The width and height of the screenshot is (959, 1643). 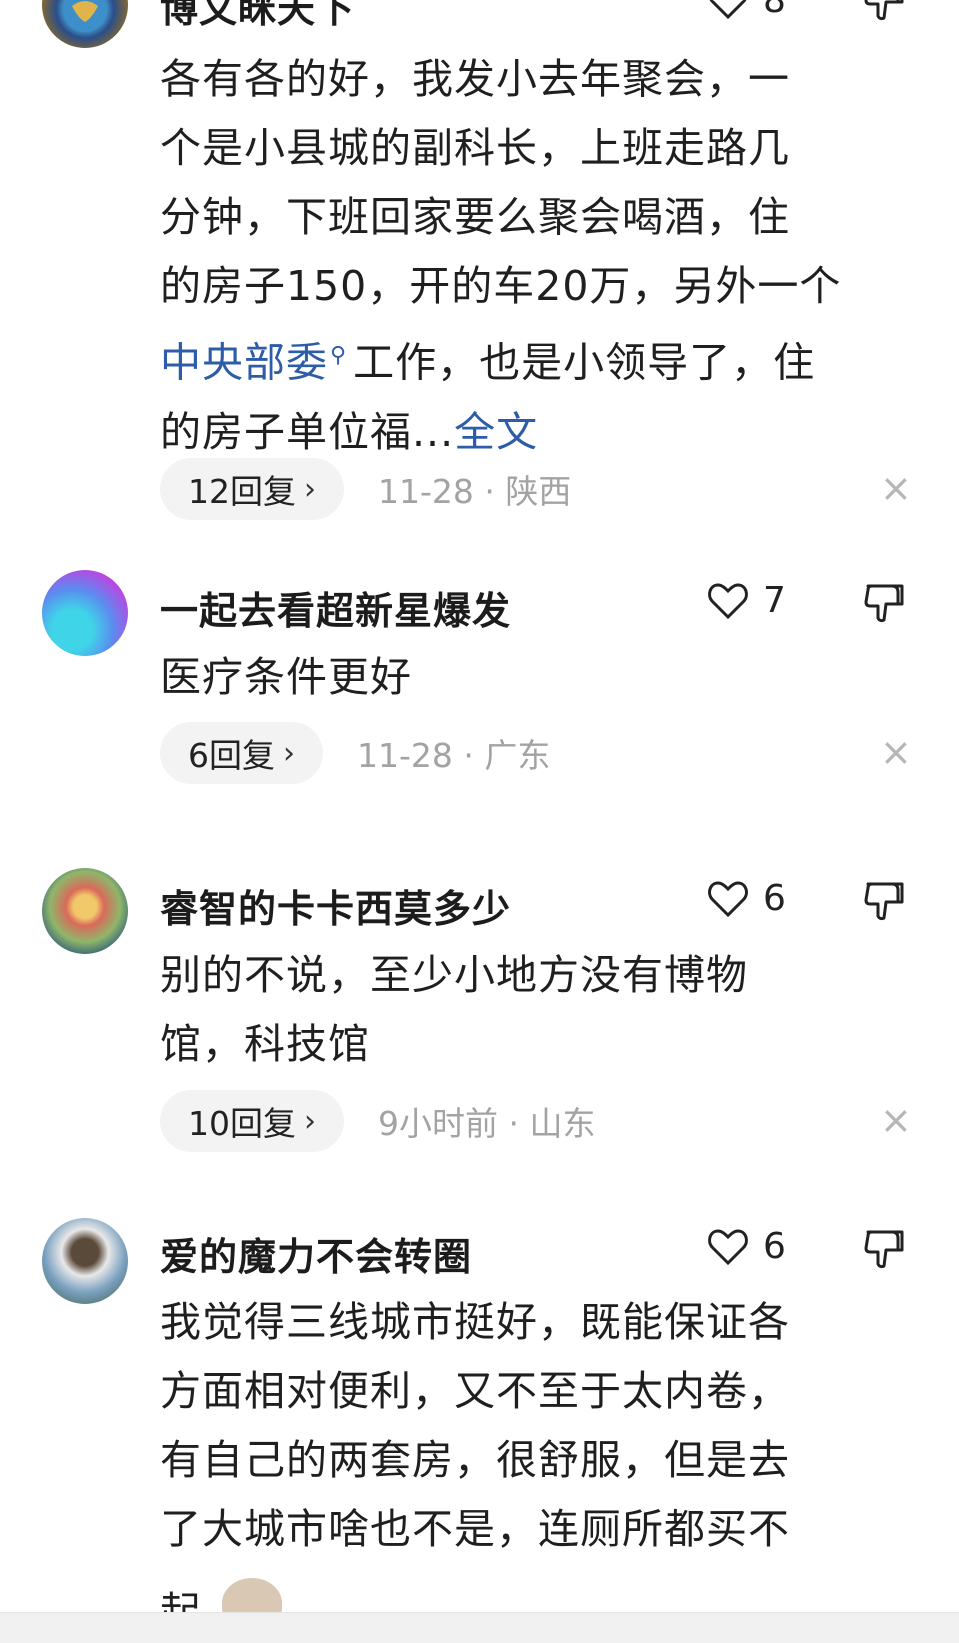 What do you see at coordinates (774, 10) in the screenshot?
I see `like-count: 8` at bounding box center [774, 10].